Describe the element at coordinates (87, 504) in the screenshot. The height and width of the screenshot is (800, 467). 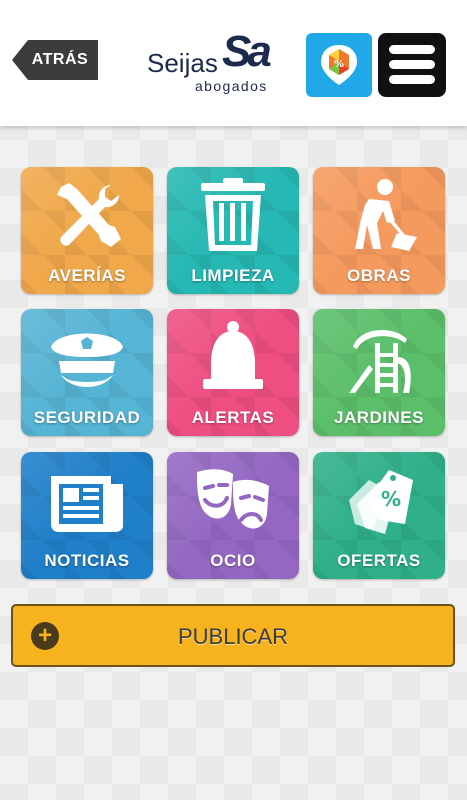
I see `newspaper-icon` at that location.